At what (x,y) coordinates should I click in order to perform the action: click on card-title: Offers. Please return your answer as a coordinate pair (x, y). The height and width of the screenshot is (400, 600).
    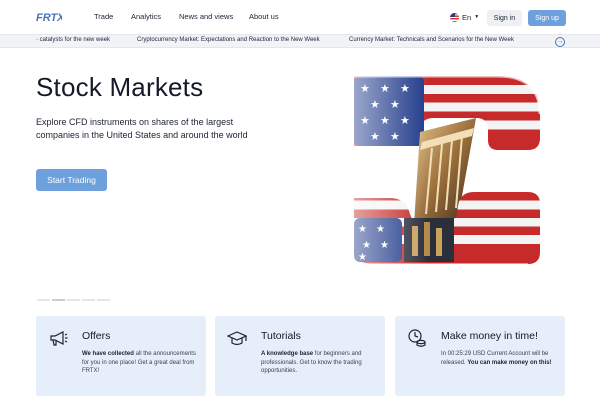
    Looking at the image, I should click on (96, 336).